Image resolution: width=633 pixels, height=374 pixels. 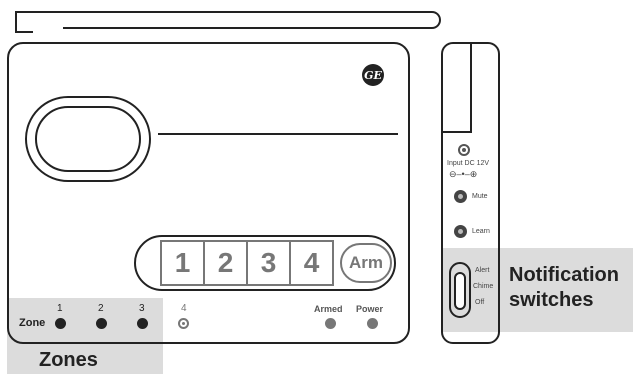 I want to click on armed-led, so click(x=330, y=323).